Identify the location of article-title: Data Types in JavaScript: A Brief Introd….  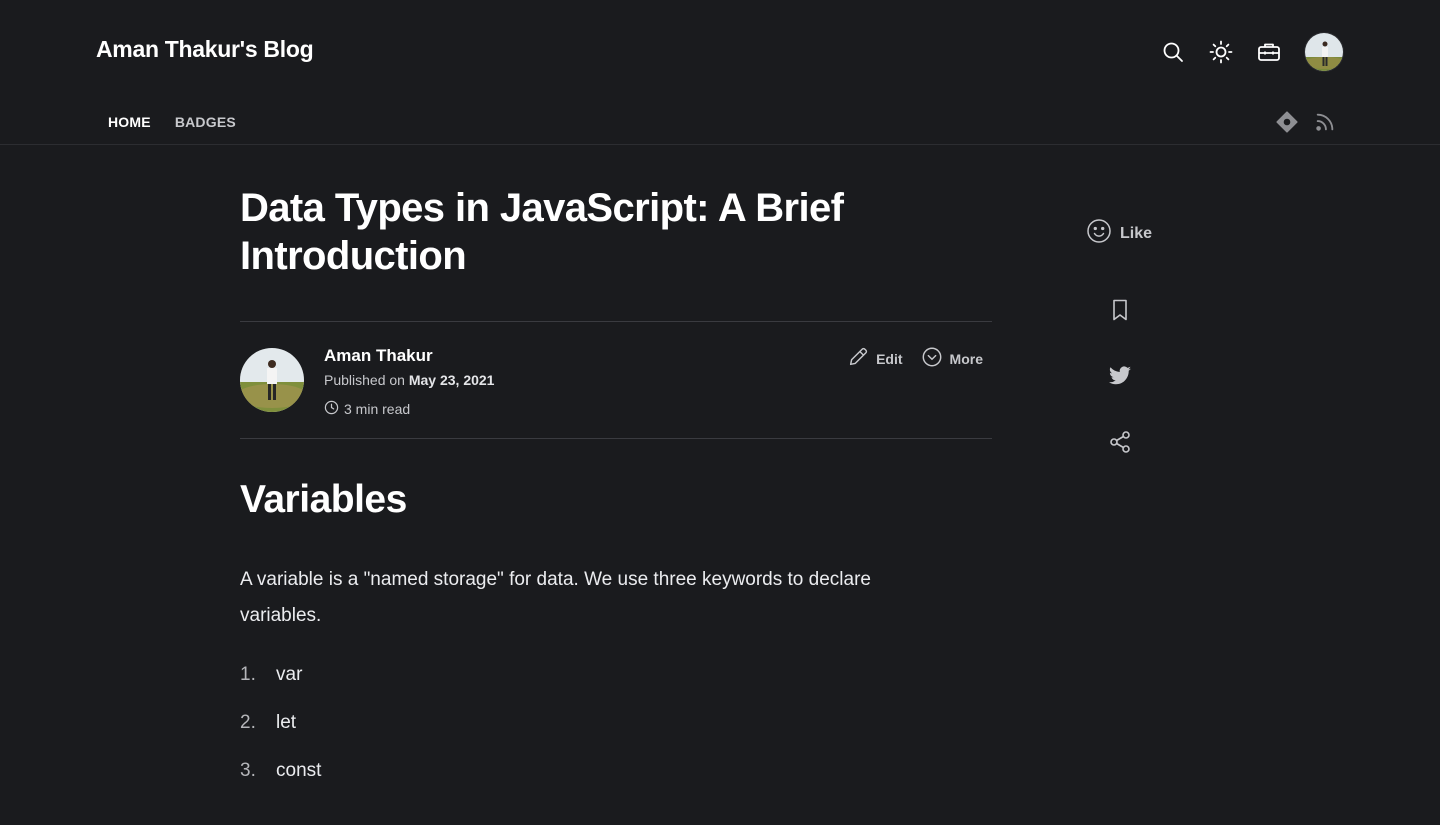
(542, 232).